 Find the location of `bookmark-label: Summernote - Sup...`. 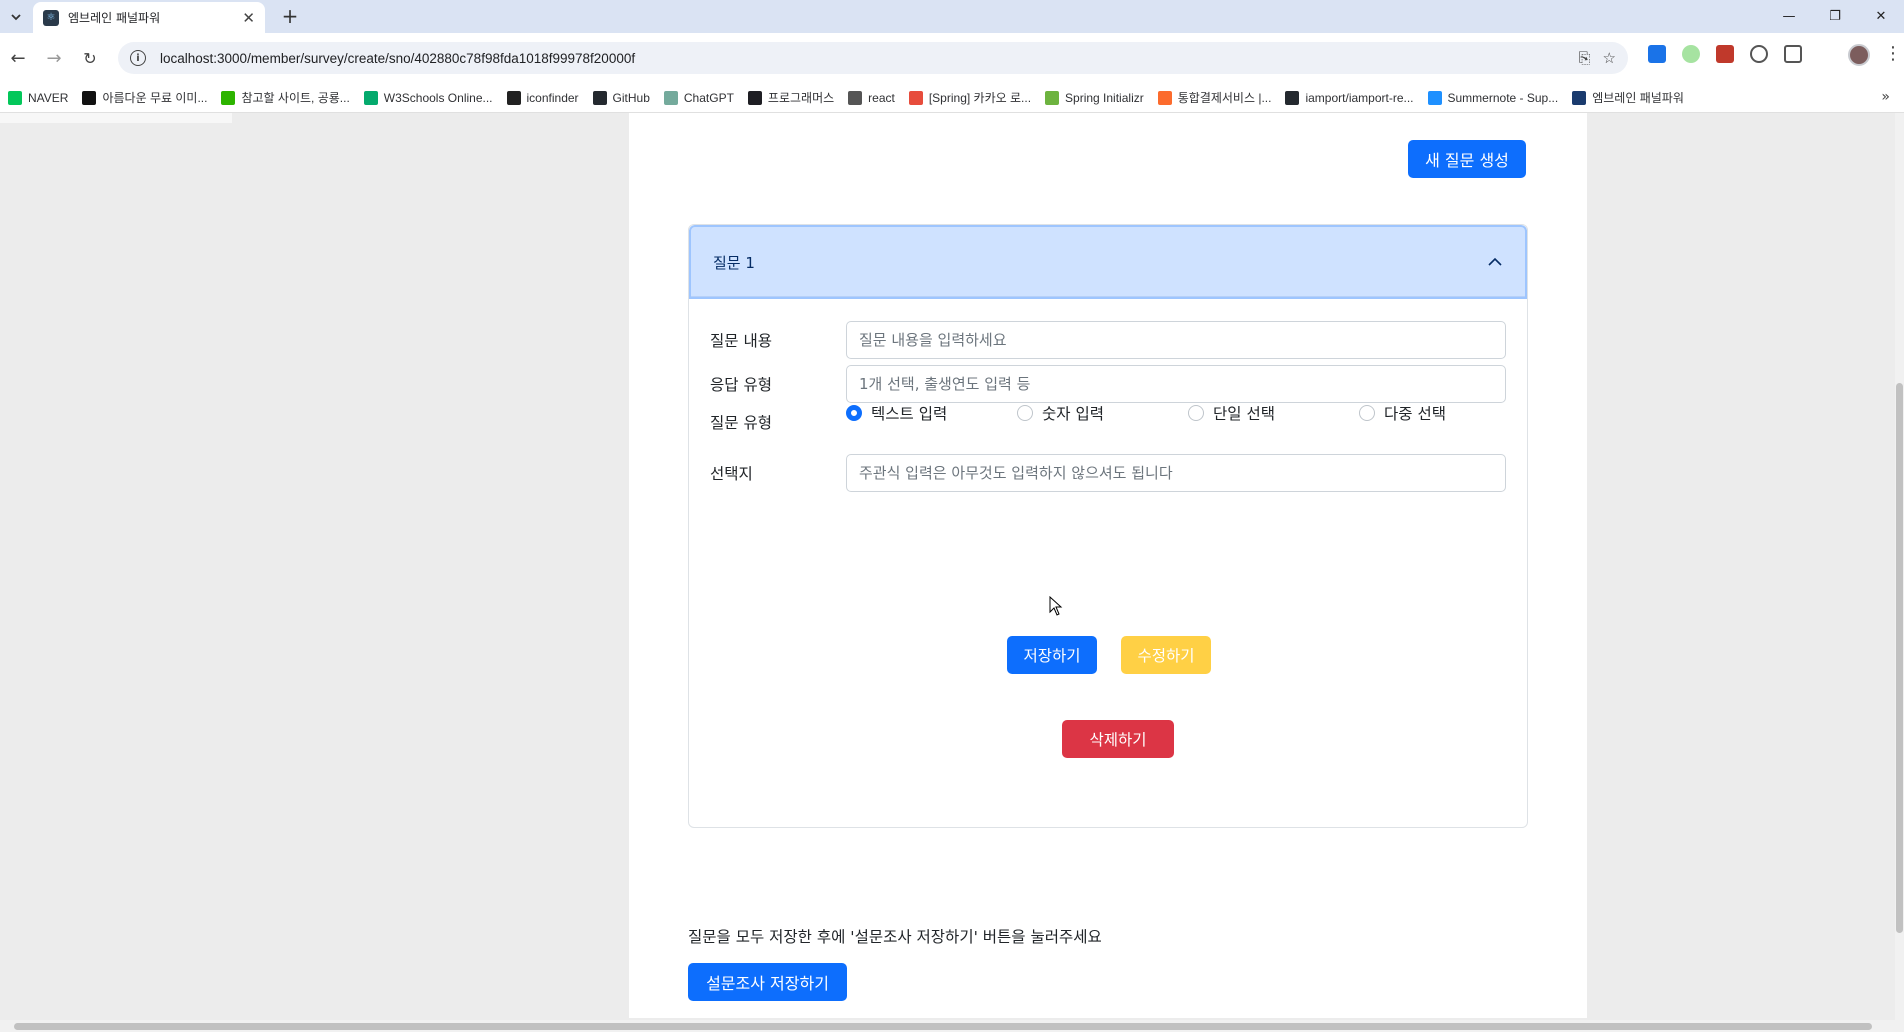

bookmark-label: Summernote - Sup... is located at coordinates (1503, 97).